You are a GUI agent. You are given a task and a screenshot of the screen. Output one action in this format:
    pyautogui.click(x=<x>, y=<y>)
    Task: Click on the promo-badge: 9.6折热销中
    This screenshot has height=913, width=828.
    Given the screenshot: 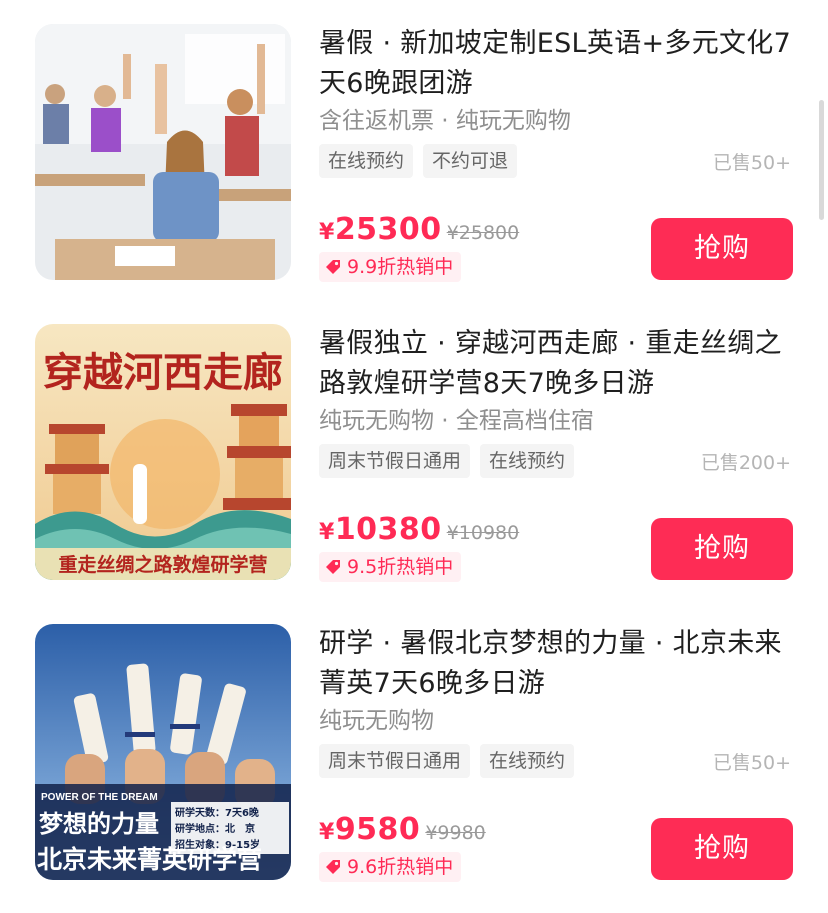 What is the action you would take?
    pyautogui.click(x=390, y=867)
    